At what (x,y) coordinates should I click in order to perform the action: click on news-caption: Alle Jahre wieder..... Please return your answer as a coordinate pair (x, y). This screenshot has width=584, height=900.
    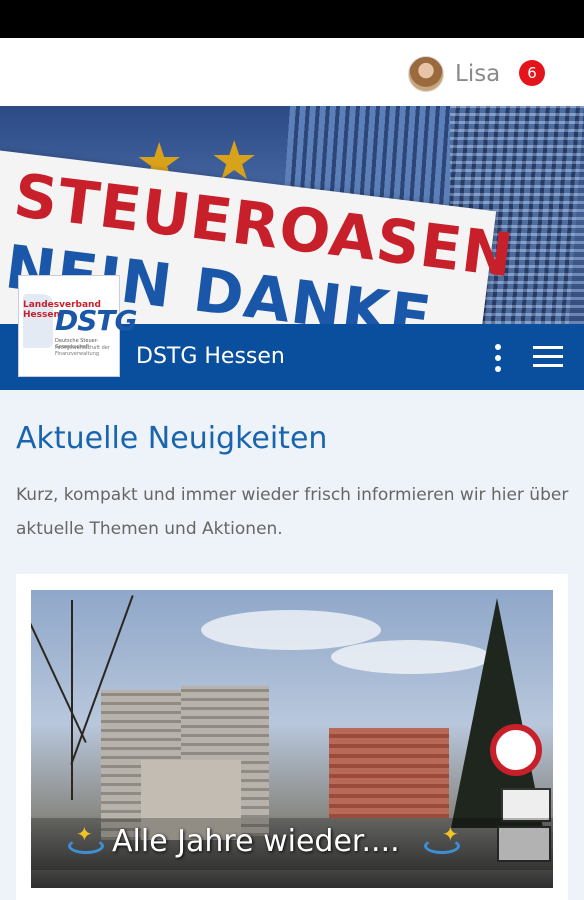
    Looking at the image, I should click on (256, 842).